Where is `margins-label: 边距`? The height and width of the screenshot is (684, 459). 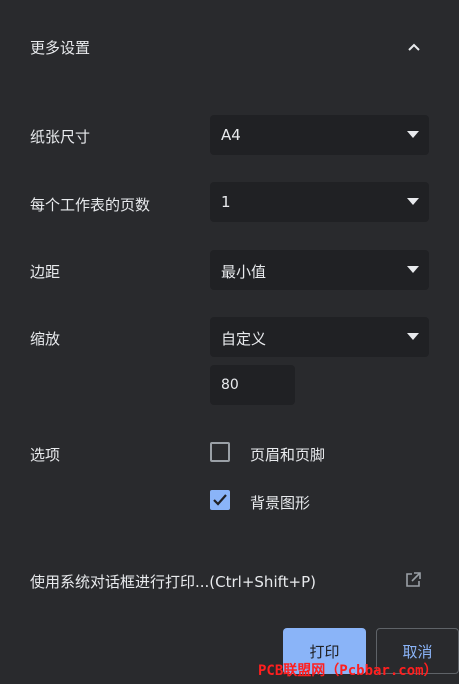 margins-label: 边距 is located at coordinates (45, 272).